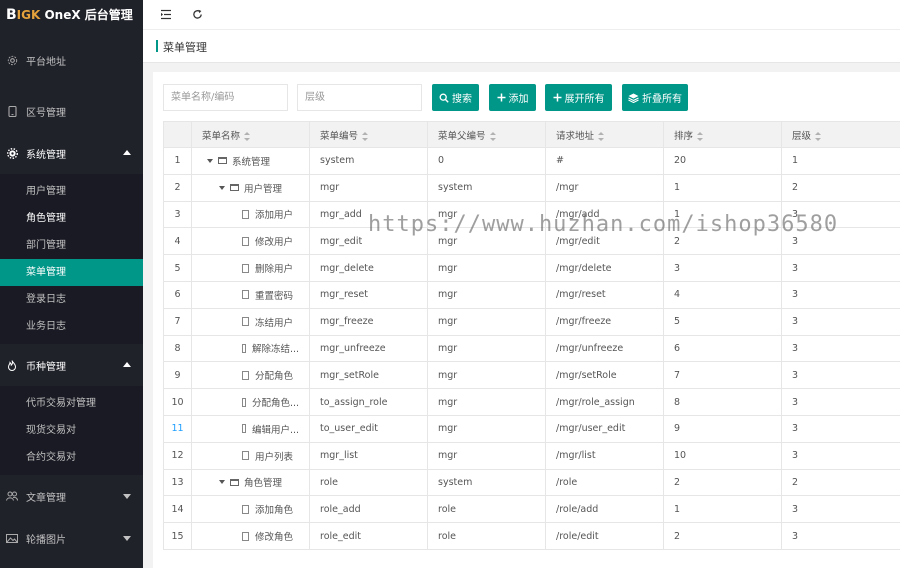  I want to click on header-level: 层级, so click(840, 134).